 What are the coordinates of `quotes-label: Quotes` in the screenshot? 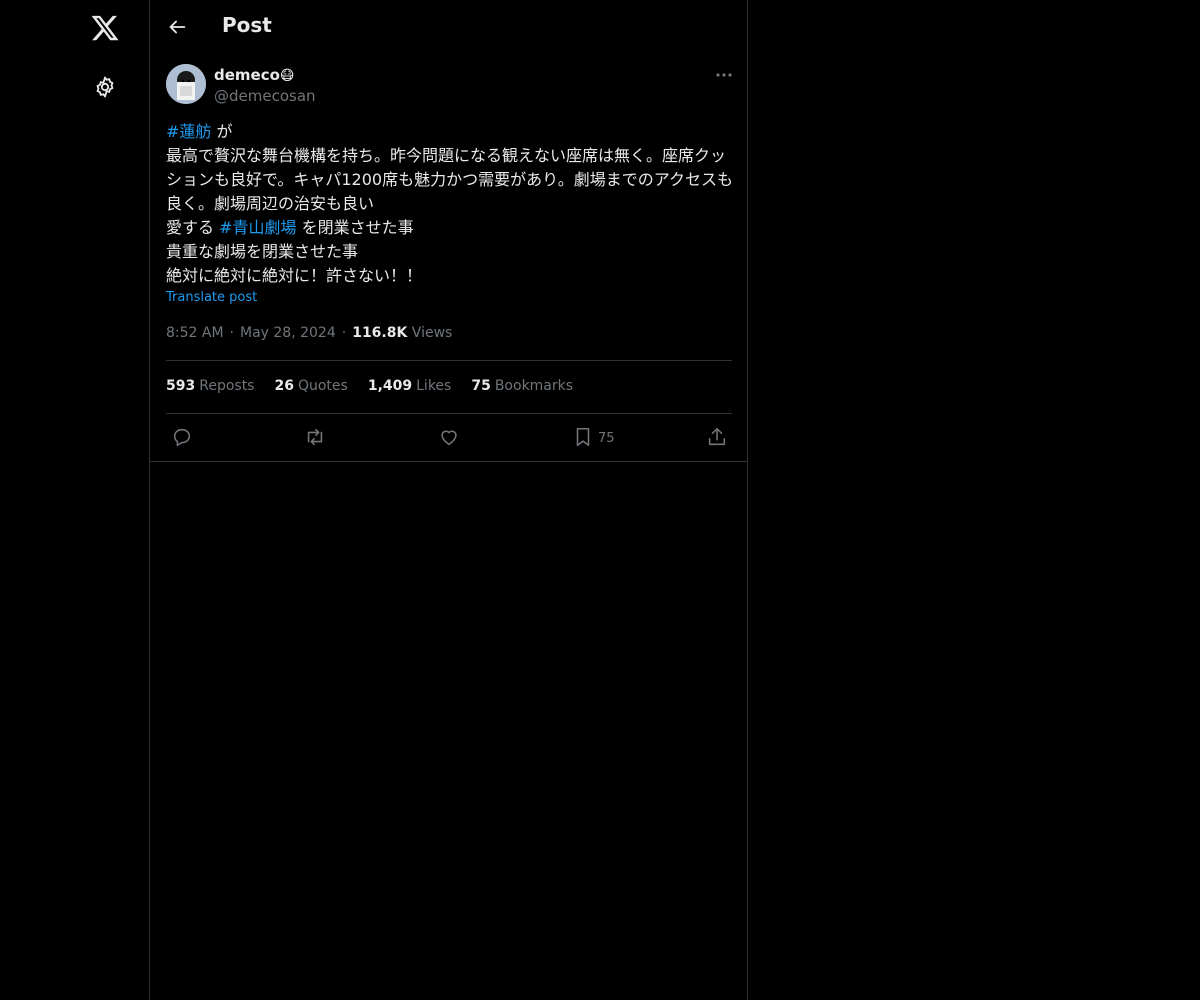 It's located at (322, 386).